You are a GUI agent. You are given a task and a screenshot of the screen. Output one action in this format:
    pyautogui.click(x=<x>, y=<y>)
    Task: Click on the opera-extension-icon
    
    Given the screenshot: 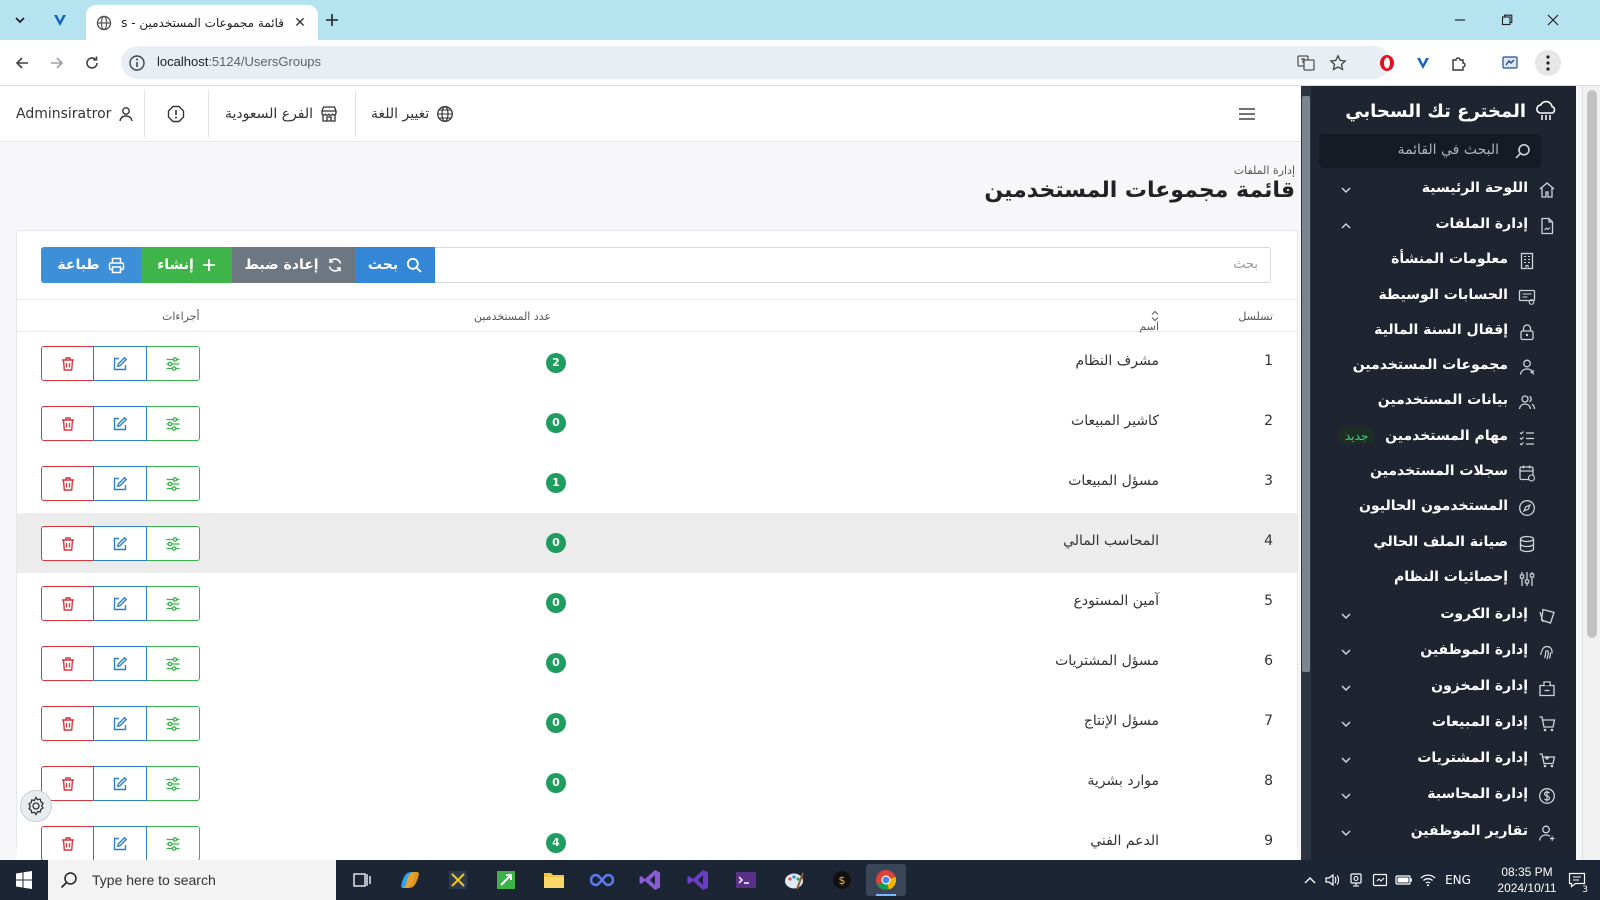 What is the action you would take?
    pyautogui.click(x=1387, y=63)
    